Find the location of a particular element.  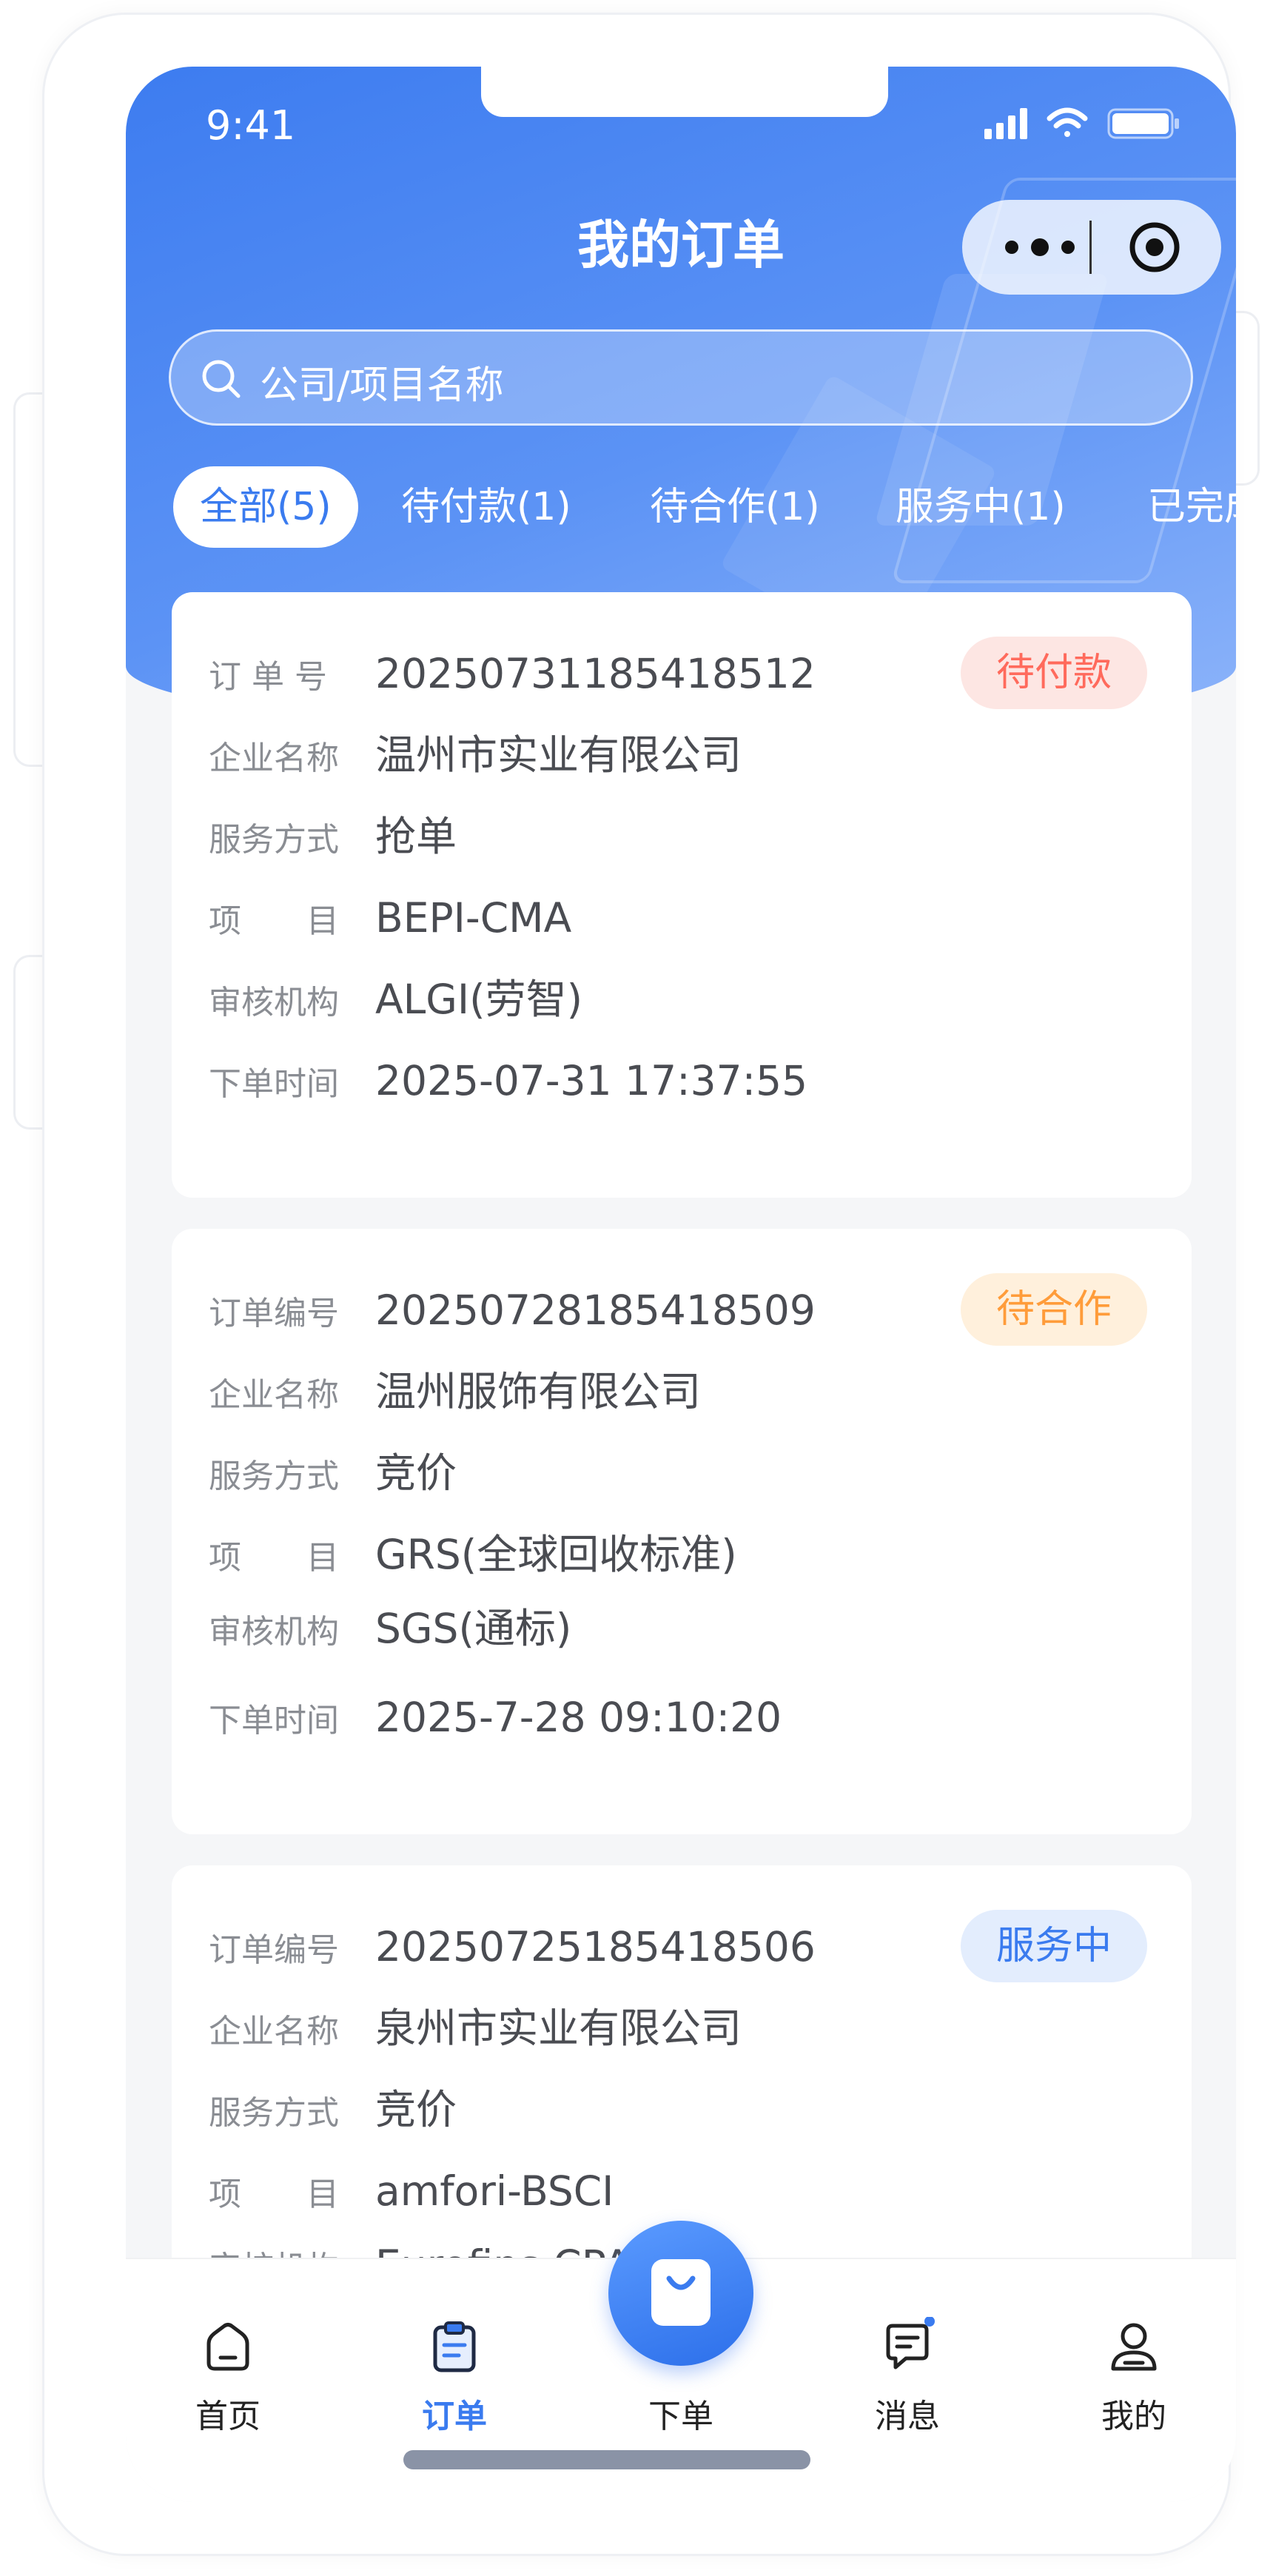

search-placeholder: 公司/项目名称 is located at coordinates (382, 381).